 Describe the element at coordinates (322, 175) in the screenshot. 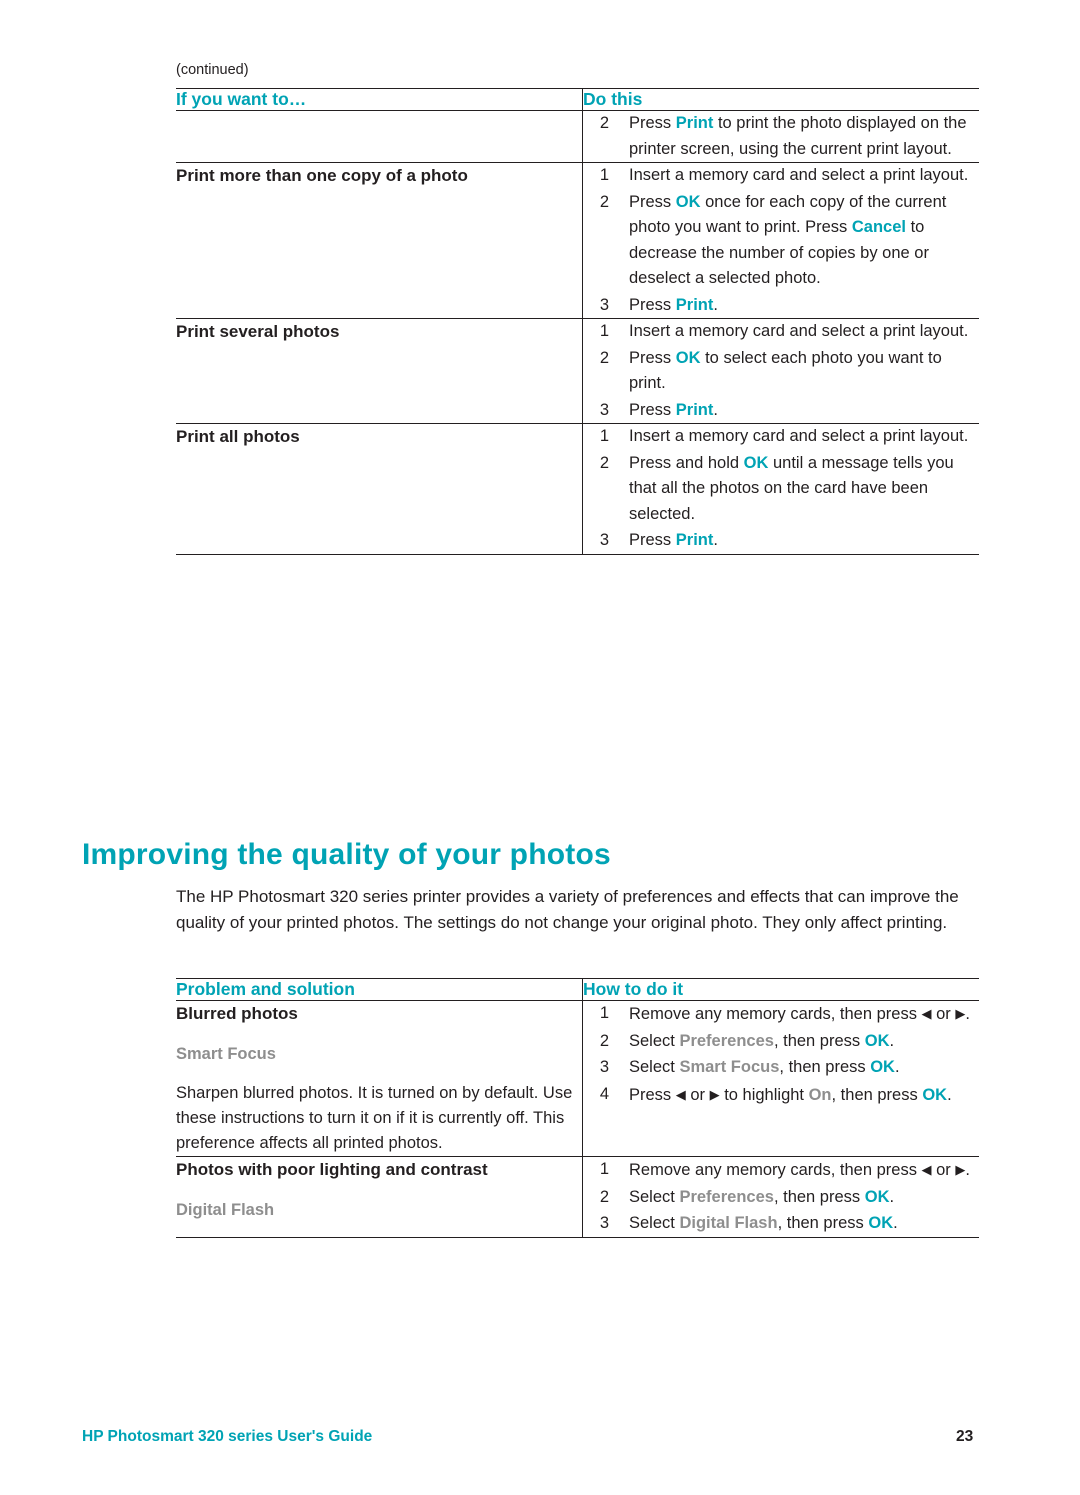

I see `row-label: Print more than one copy of a photo` at that location.